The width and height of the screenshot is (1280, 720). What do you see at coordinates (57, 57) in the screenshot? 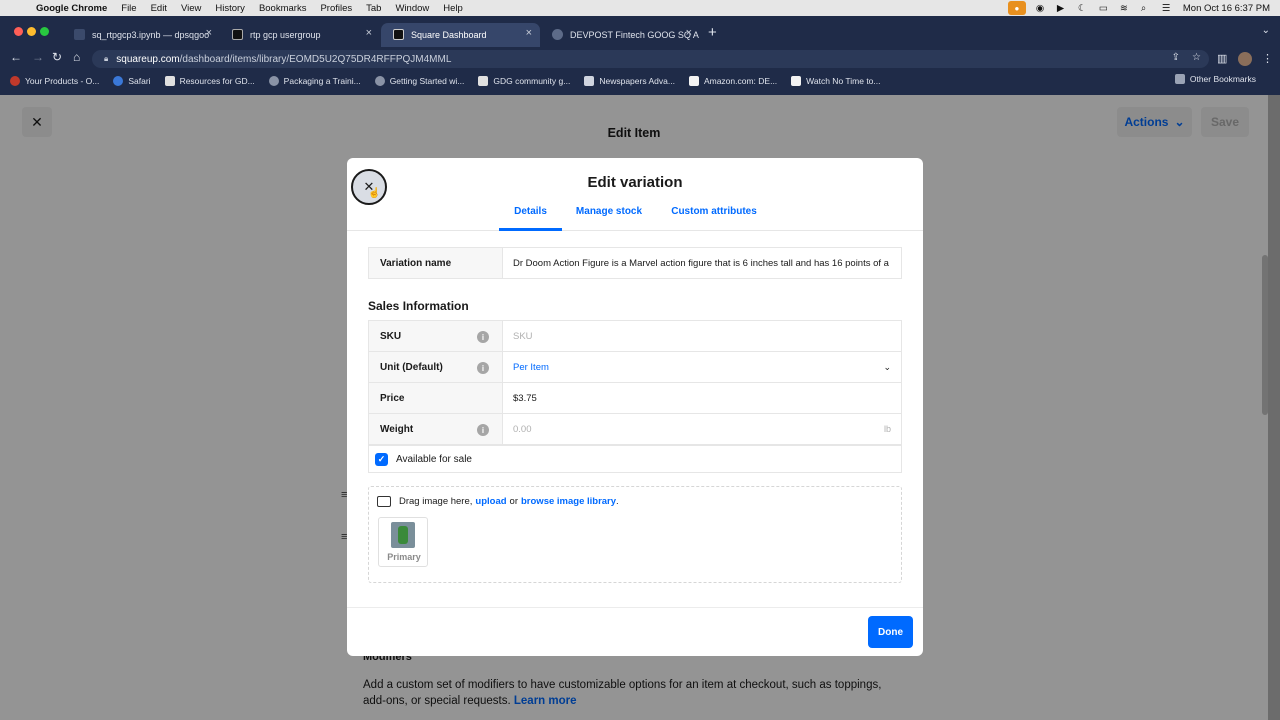
I see `reload-icon: ↻` at bounding box center [57, 57].